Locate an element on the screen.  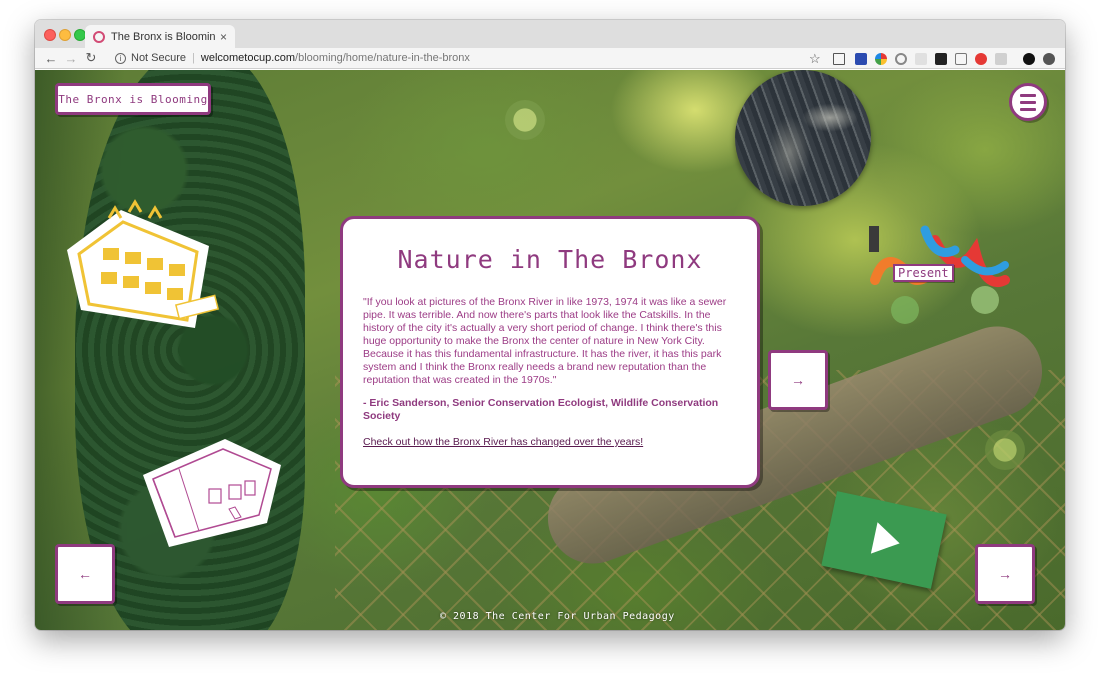
next-page-button: → is located at coordinates (1005, 574).